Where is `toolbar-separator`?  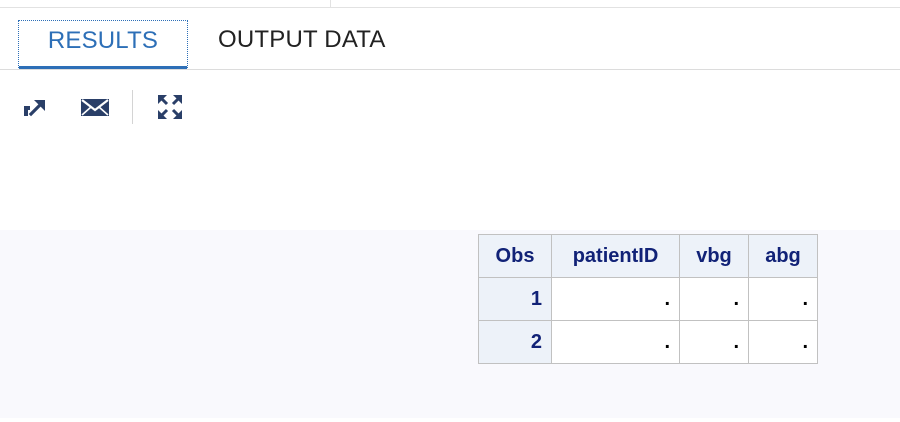 toolbar-separator is located at coordinates (132, 107).